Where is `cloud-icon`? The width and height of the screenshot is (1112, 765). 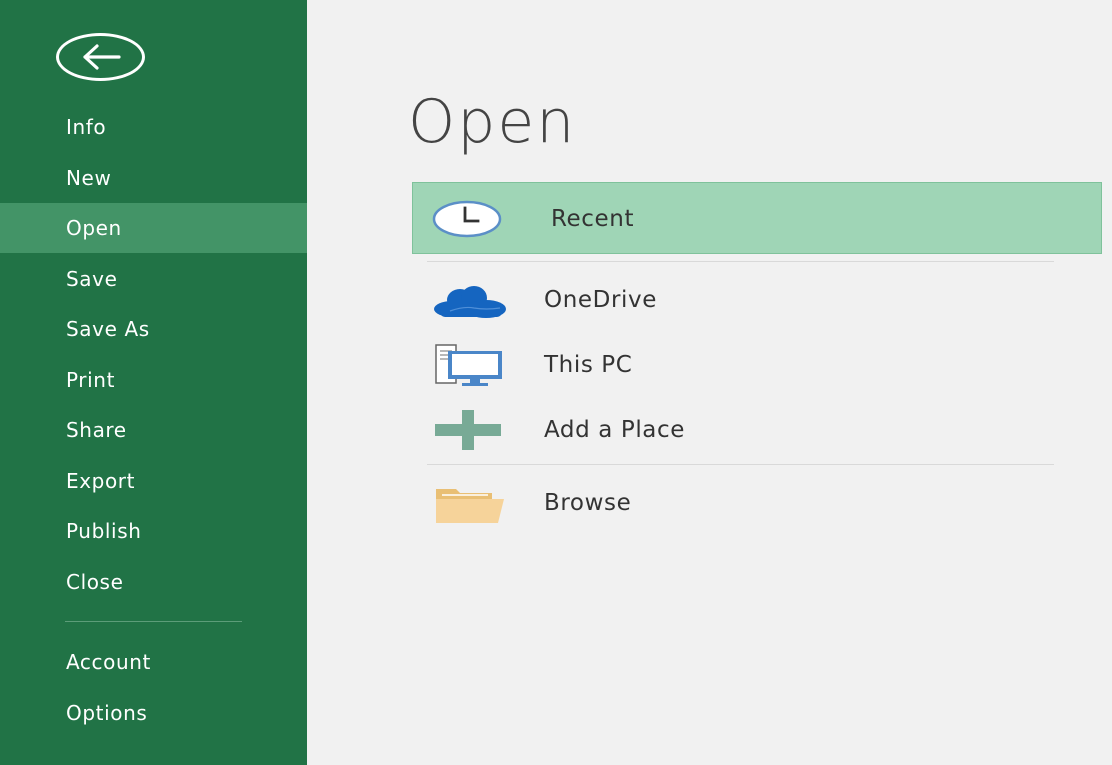 cloud-icon is located at coordinates (470, 302).